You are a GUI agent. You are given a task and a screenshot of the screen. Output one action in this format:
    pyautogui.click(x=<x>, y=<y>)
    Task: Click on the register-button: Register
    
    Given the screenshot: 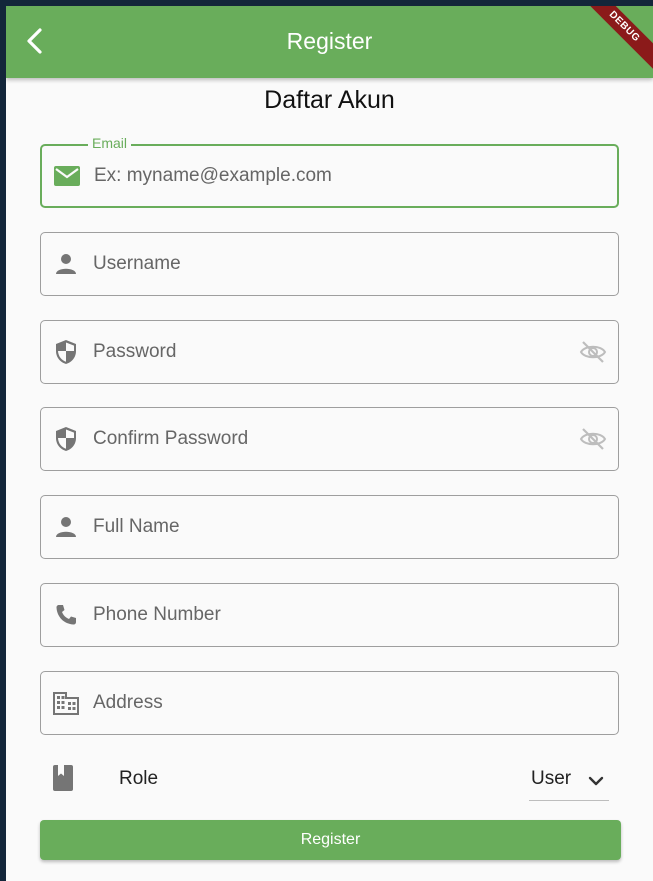 What is the action you would take?
    pyautogui.click(x=330, y=840)
    